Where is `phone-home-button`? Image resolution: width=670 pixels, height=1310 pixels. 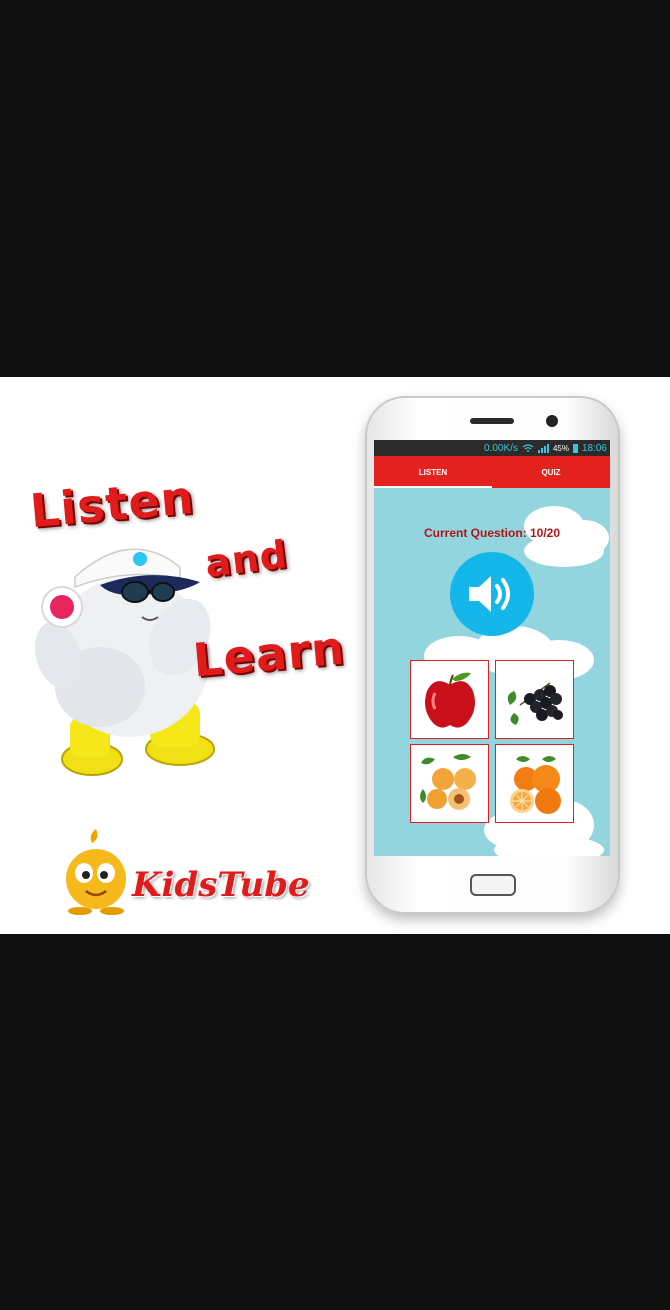 phone-home-button is located at coordinates (493, 885).